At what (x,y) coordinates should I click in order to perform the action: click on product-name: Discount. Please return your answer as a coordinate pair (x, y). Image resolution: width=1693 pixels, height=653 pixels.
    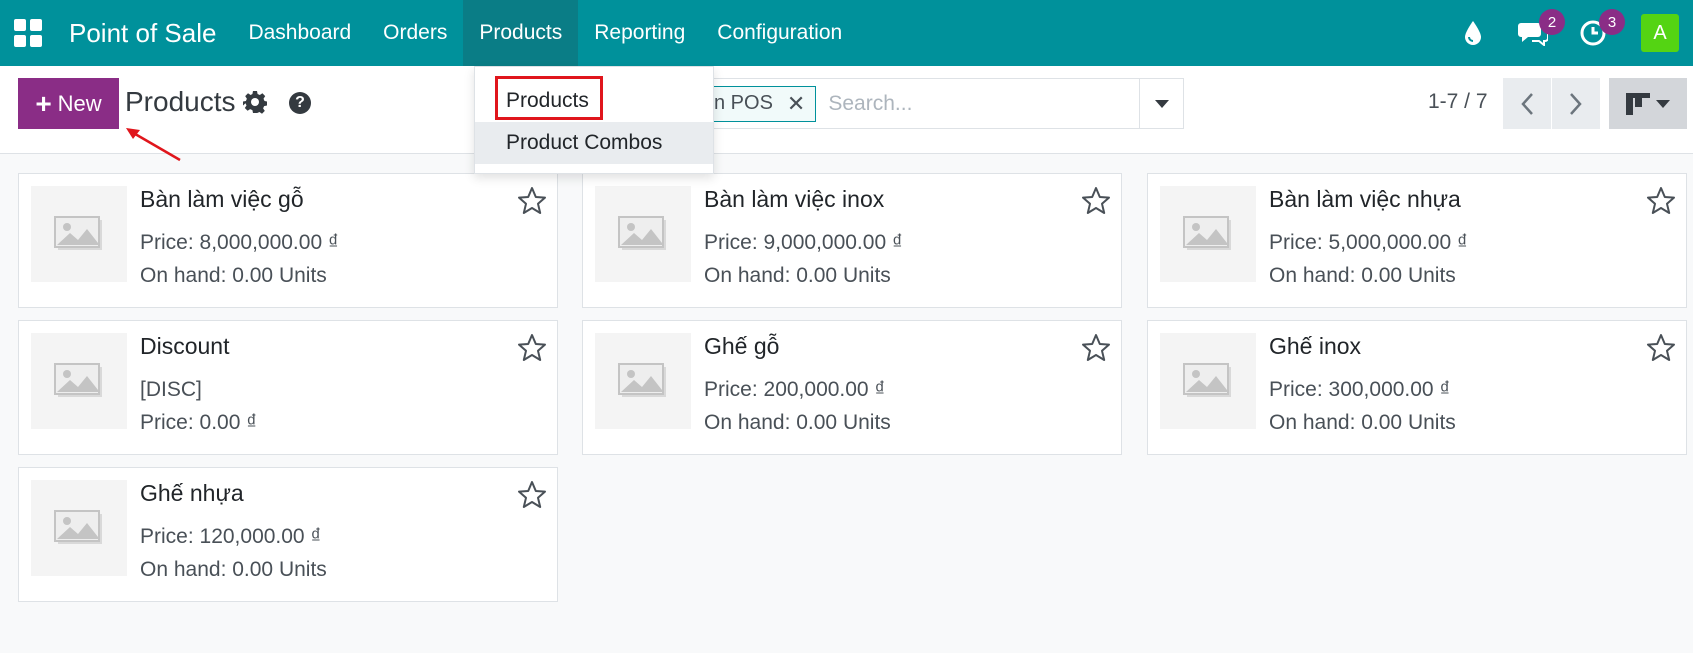
    Looking at the image, I should click on (185, 346).